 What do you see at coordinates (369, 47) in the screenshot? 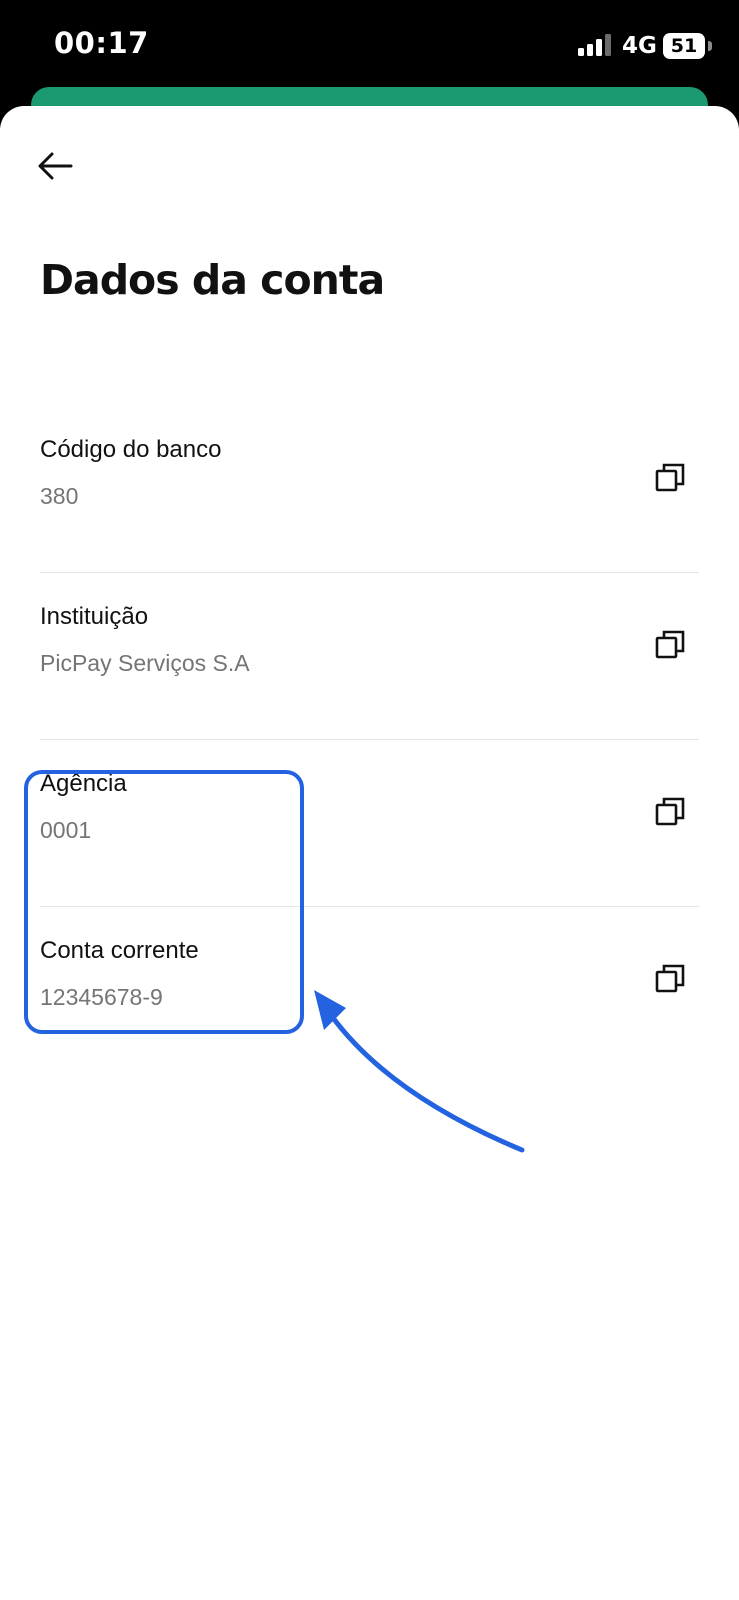
I see `status-bar: 00:17 4G 51` at bounding box center [369, 47].